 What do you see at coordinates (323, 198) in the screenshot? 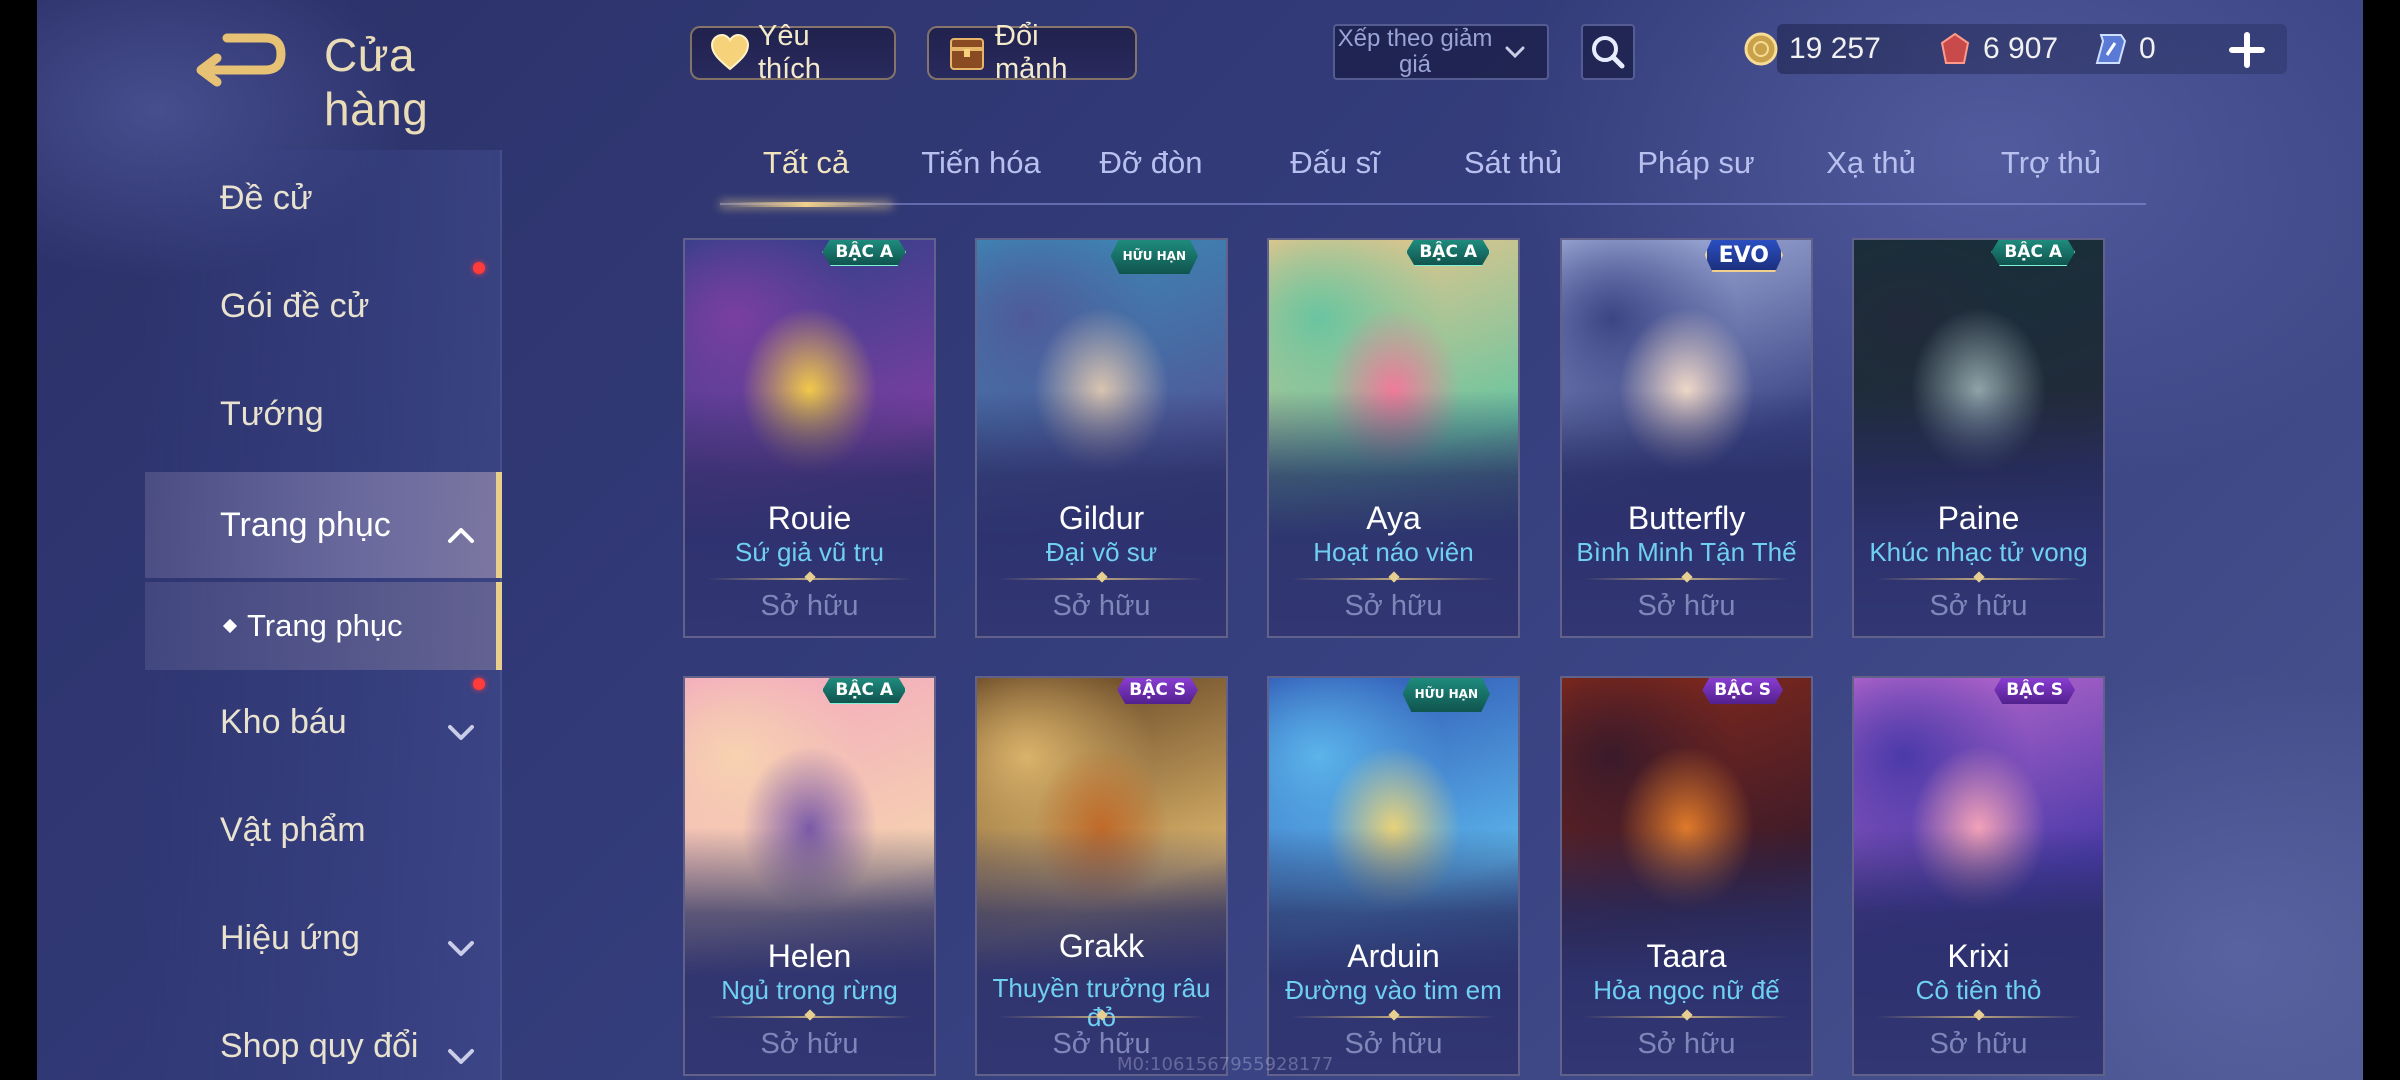
I see `sidebar-item-recommended: Đề cử` at bounding box center [323, 198].